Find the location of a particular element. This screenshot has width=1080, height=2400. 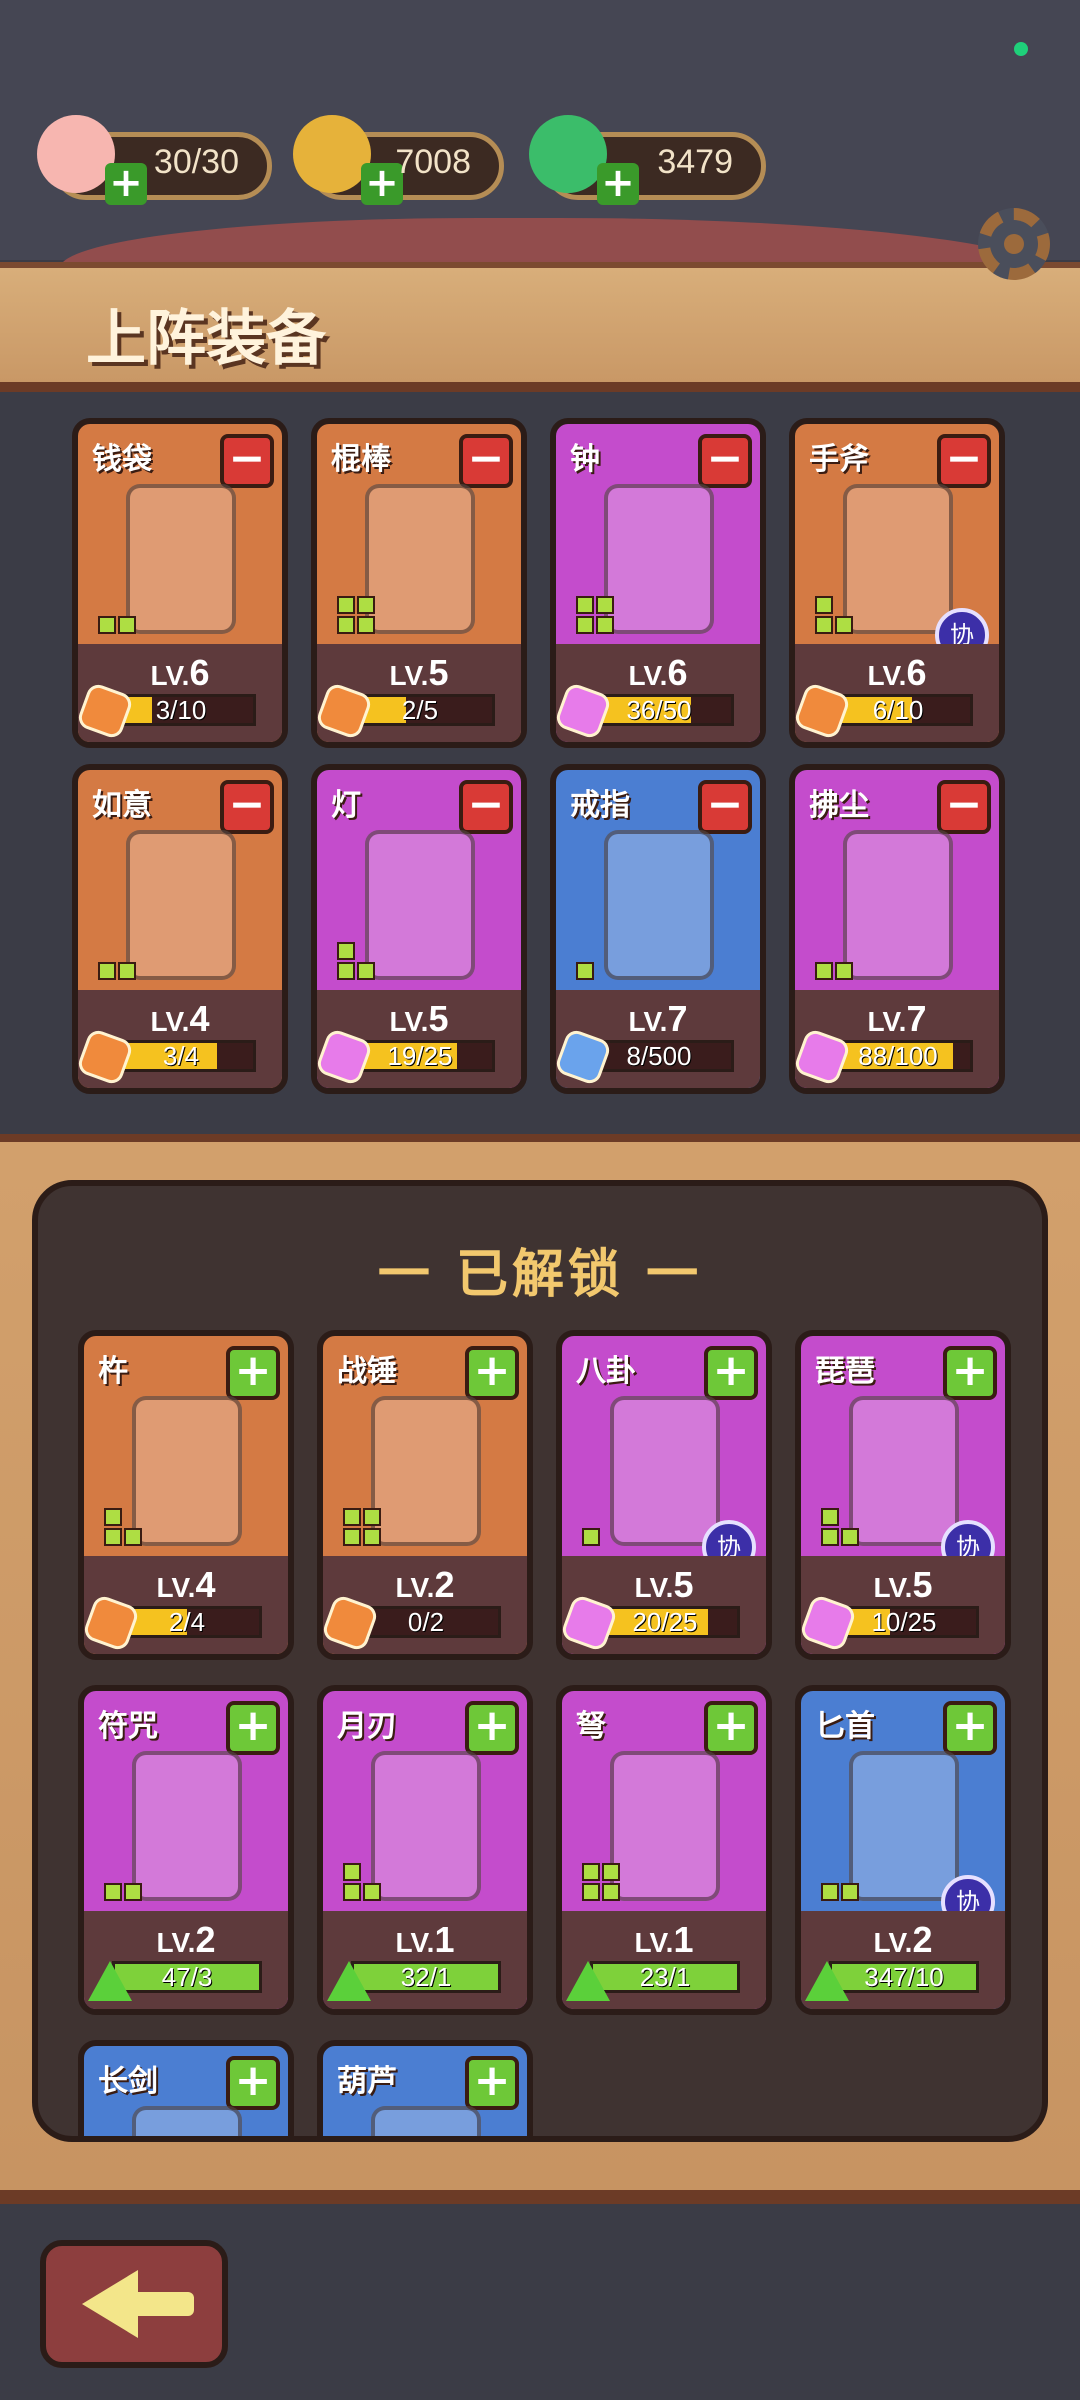

item-name: 战锤 is located at coordinates (367, 1371).